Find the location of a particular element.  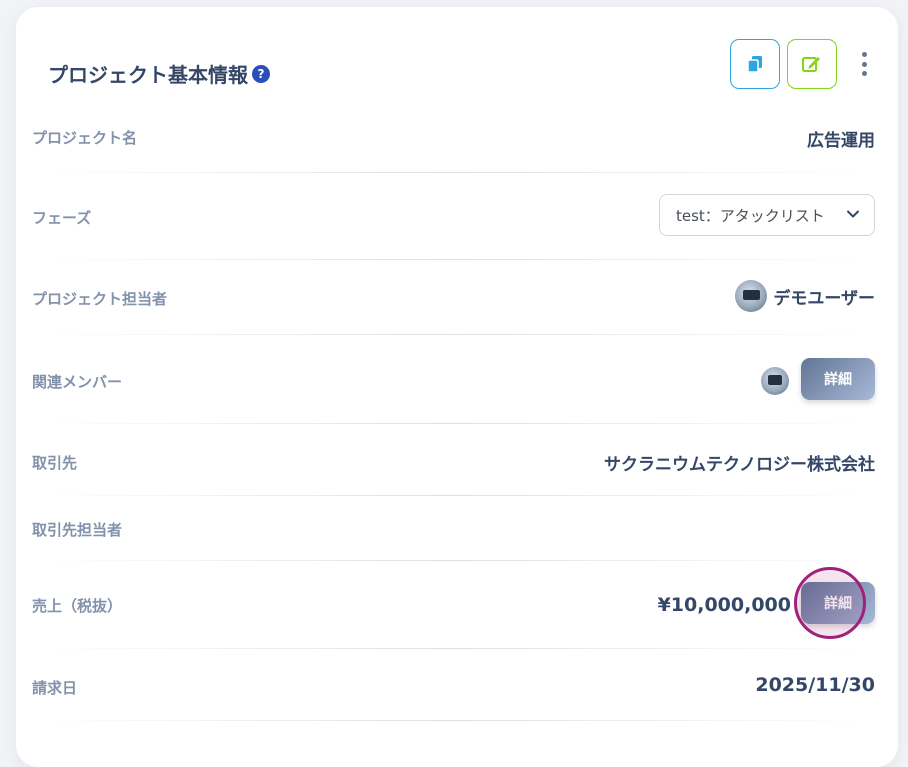

phase-selected-value: test：アタックリスト is located at coordinates (750, 215).